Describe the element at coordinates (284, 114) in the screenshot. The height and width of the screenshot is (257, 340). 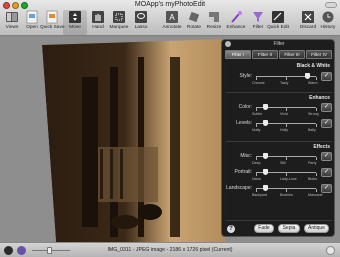
I see `slider-option-label: Vivid` at that location.